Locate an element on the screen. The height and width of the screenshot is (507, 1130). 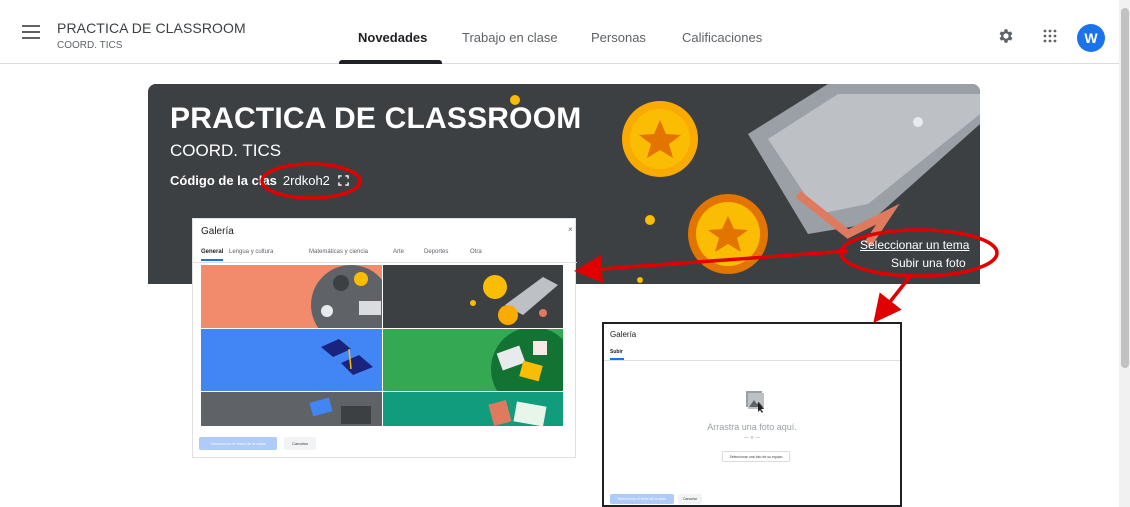
upload-photo-link: Subir una foto is located at coordinates (928, 263).